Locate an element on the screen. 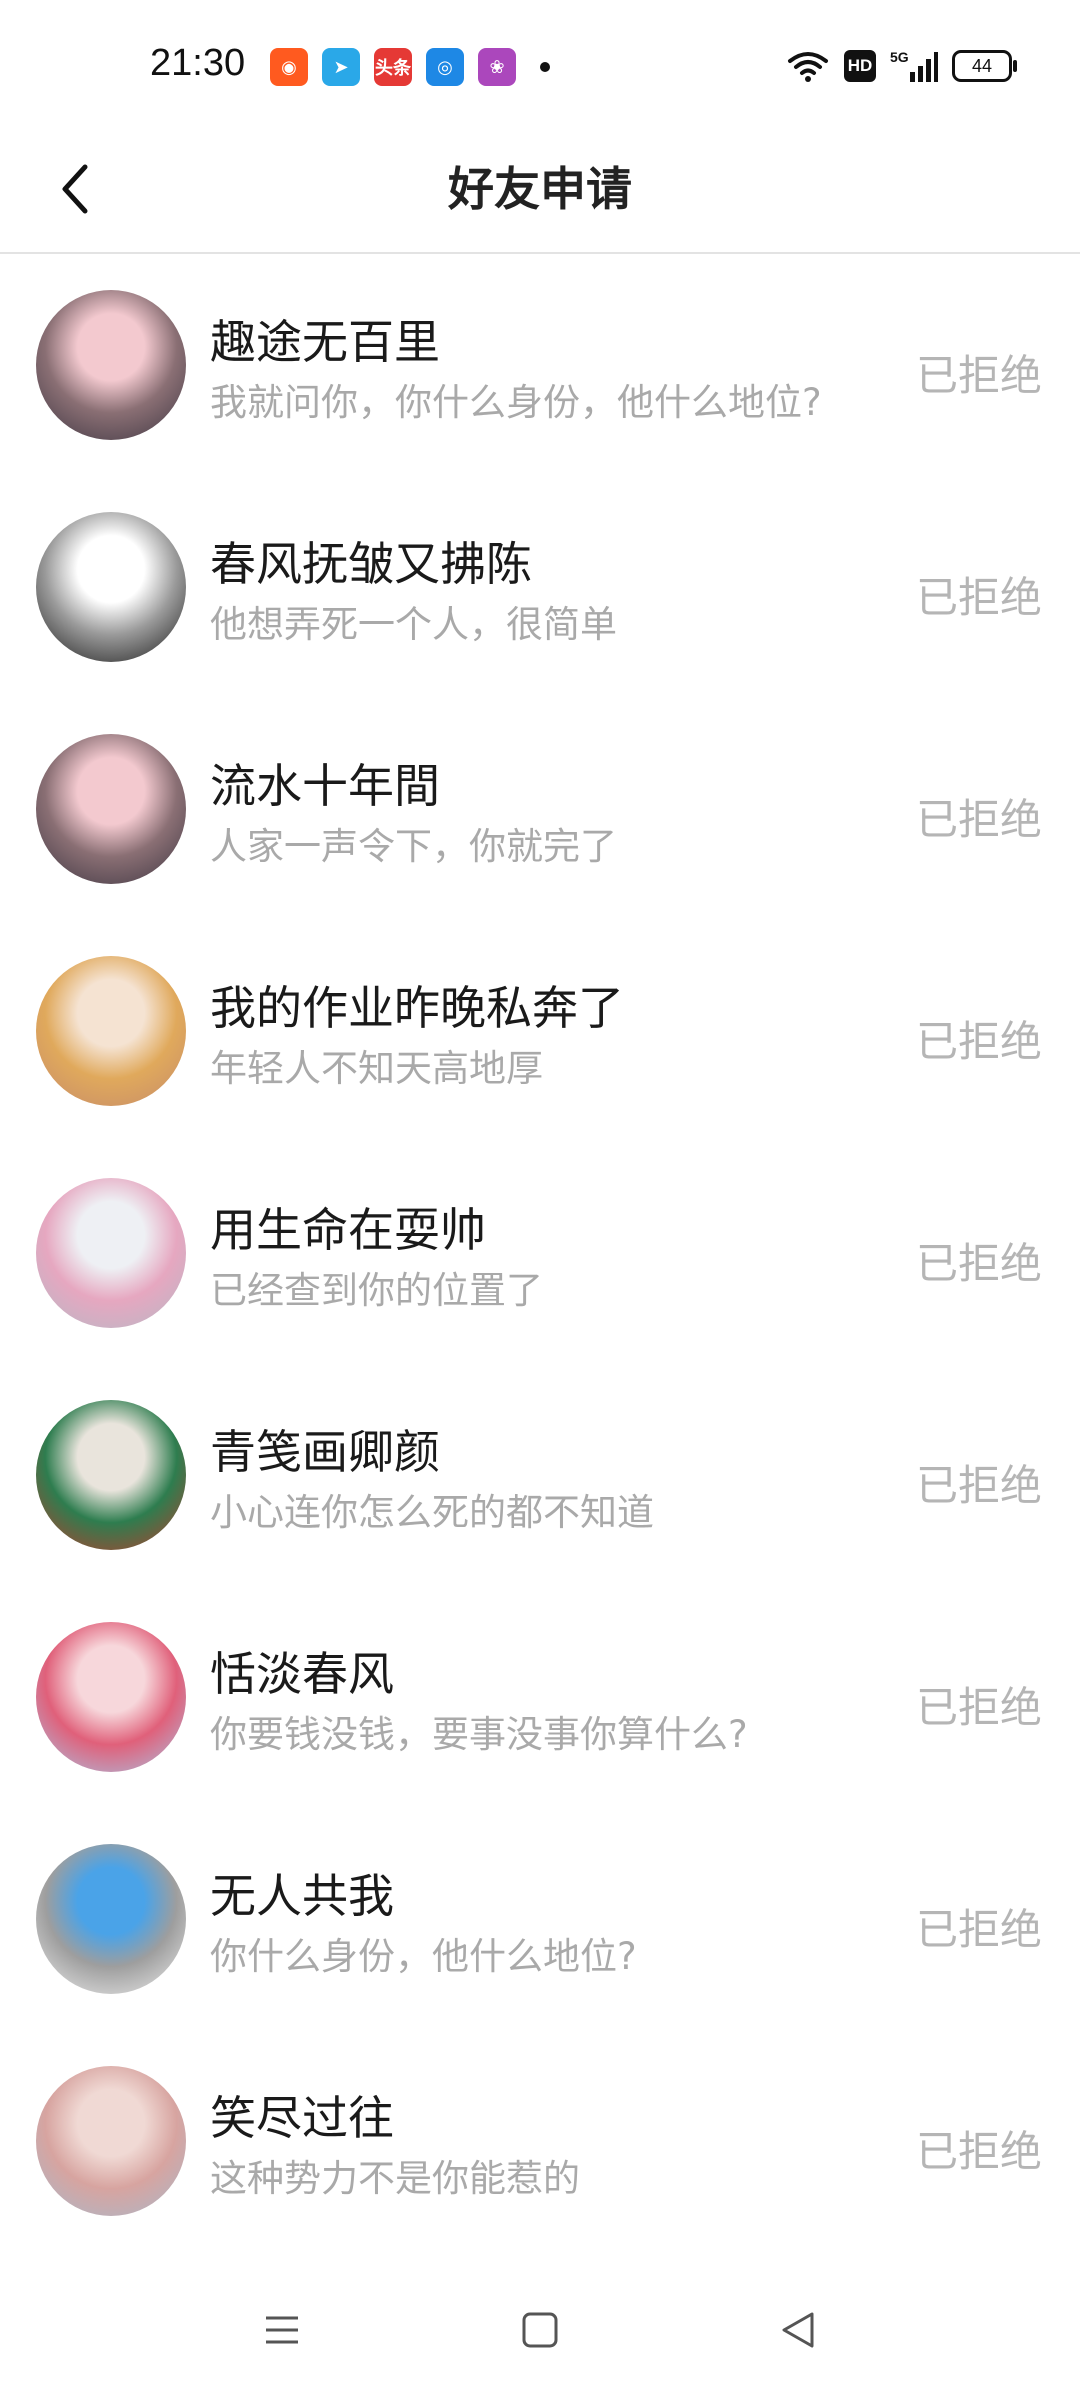 The width and height of the screenshot is (1080, 2400). requester-name: 恬淡春风 is located at coordinates (302, 1674).